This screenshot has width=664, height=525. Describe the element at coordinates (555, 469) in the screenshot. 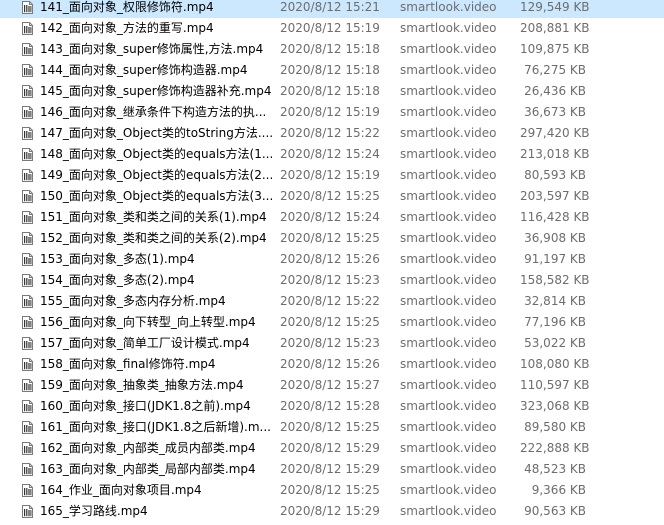

I see `file-size: 48,523 KB` at that location.